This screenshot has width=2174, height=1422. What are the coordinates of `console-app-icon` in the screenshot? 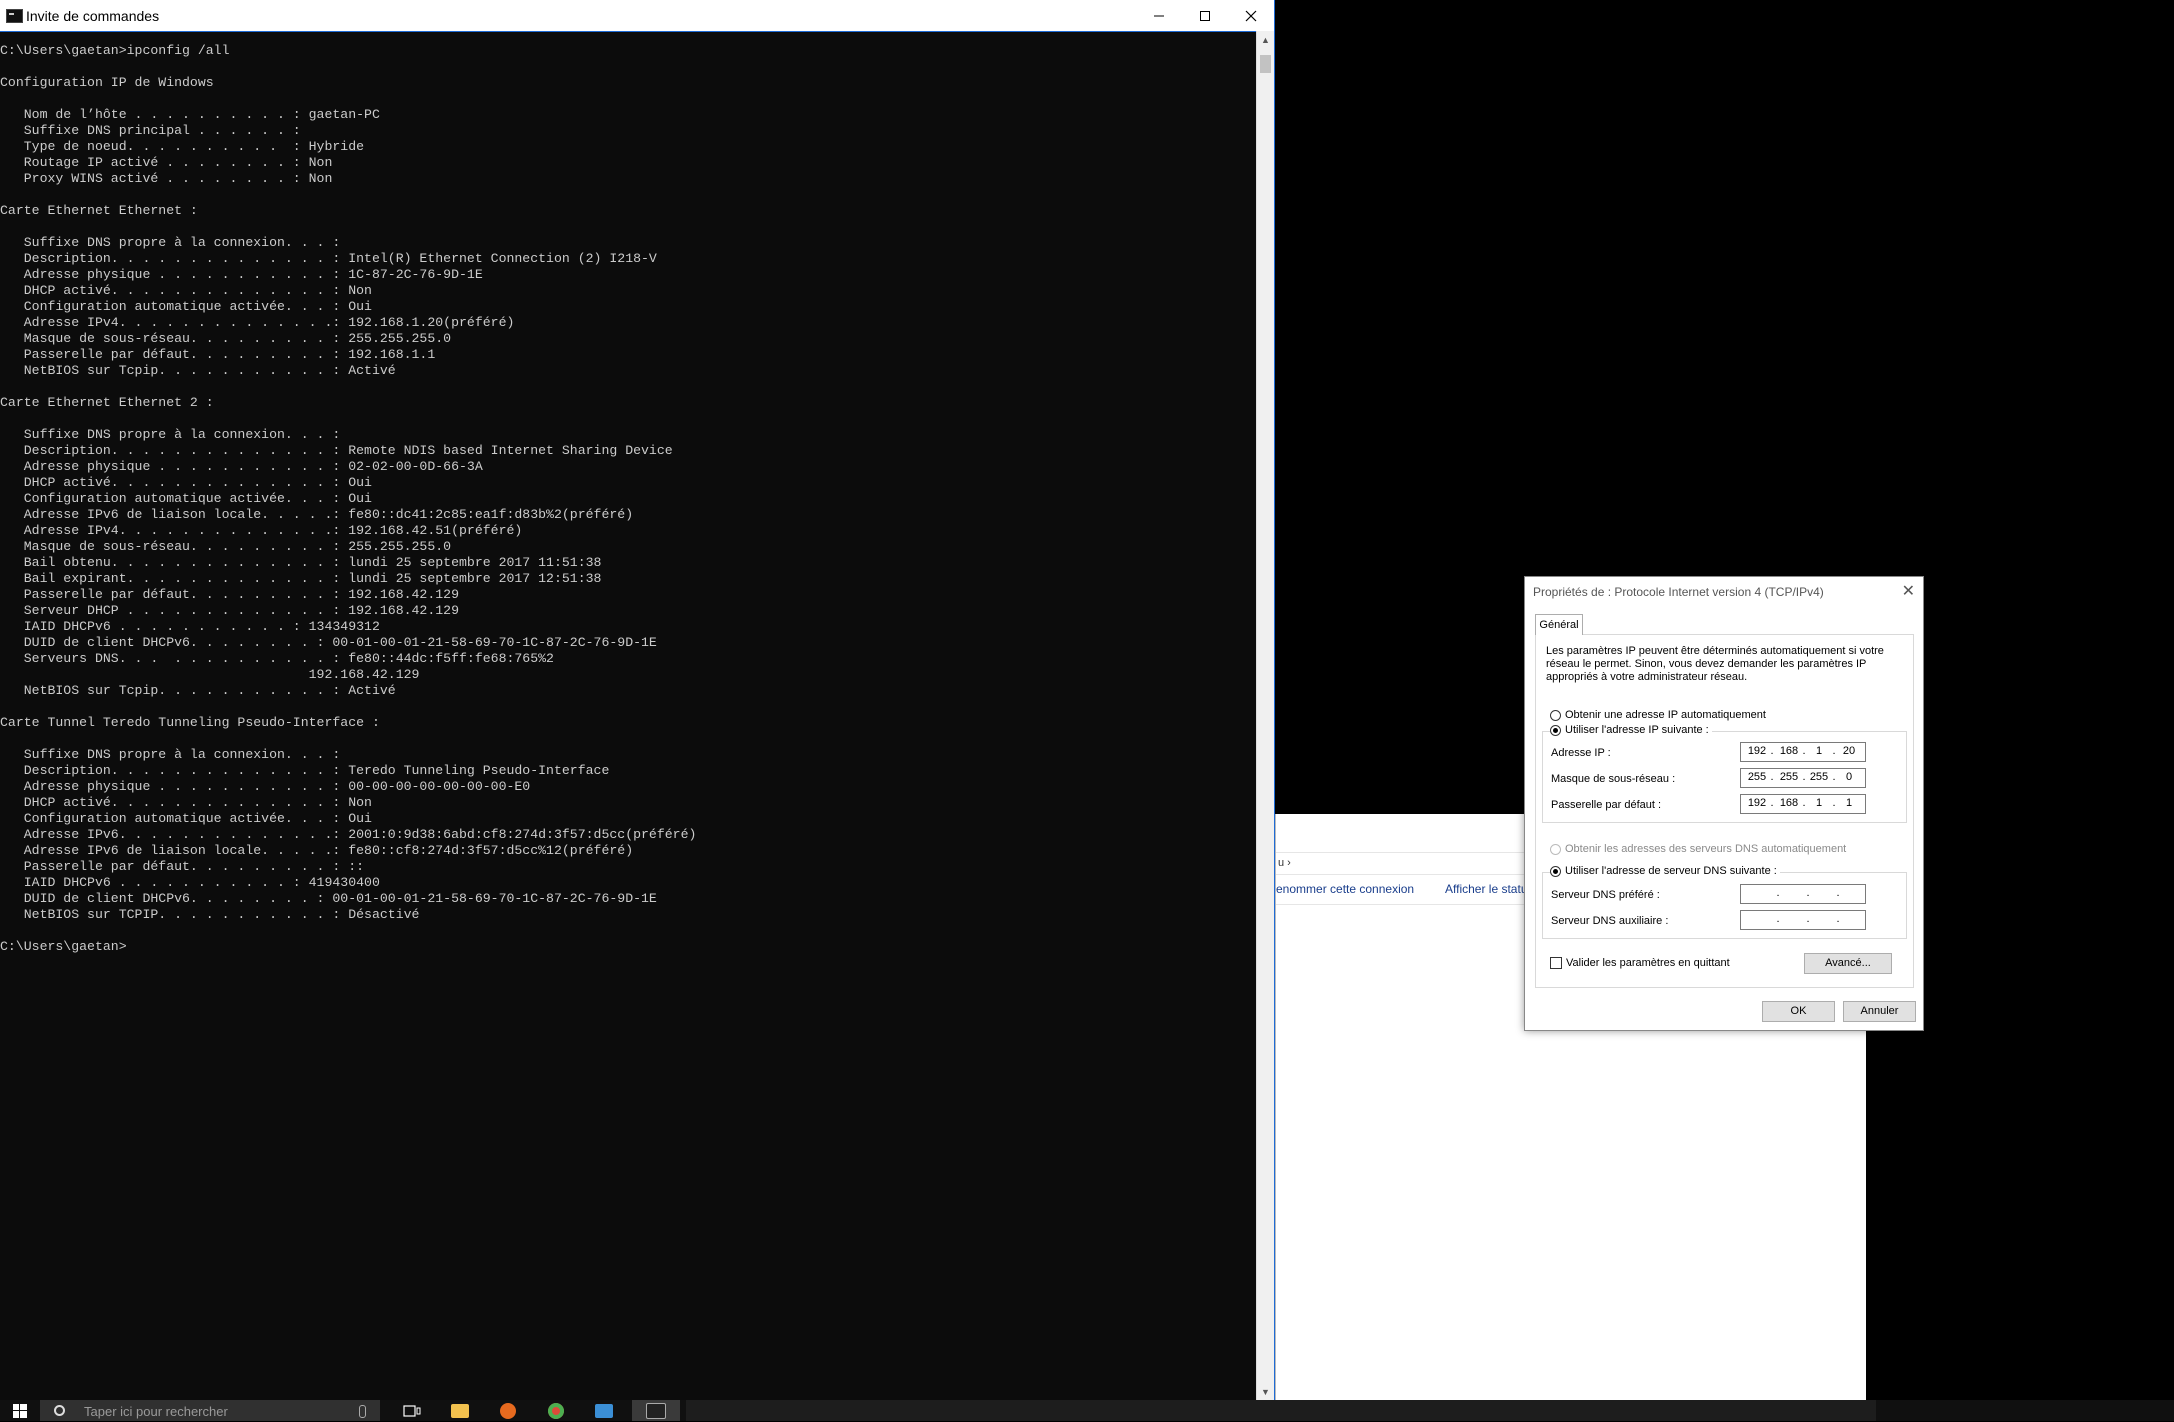 It's located at (14, 16).